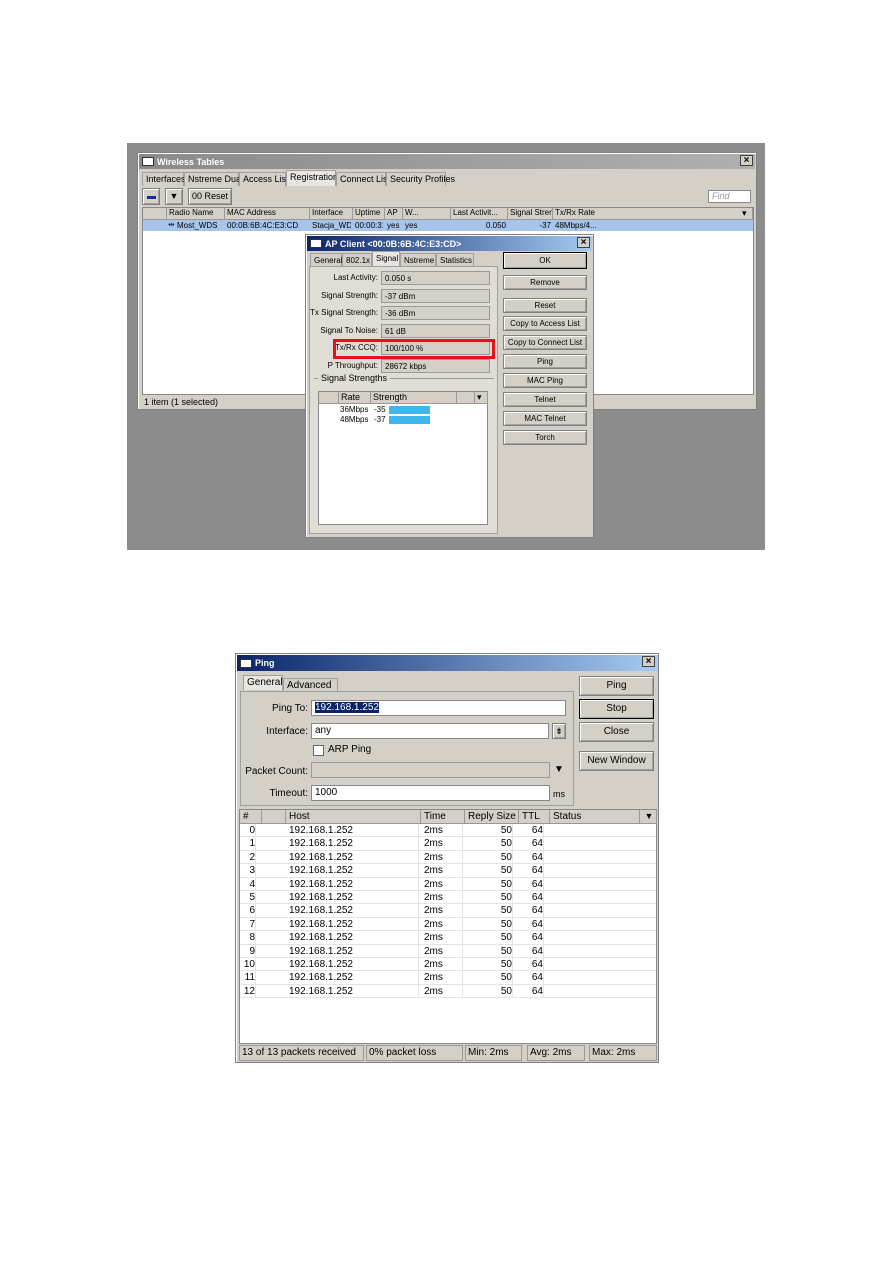  What do you see at coordinates (729, 196) in the screenshot?
I see `find-input: Find` at bounding box center [729, 196].